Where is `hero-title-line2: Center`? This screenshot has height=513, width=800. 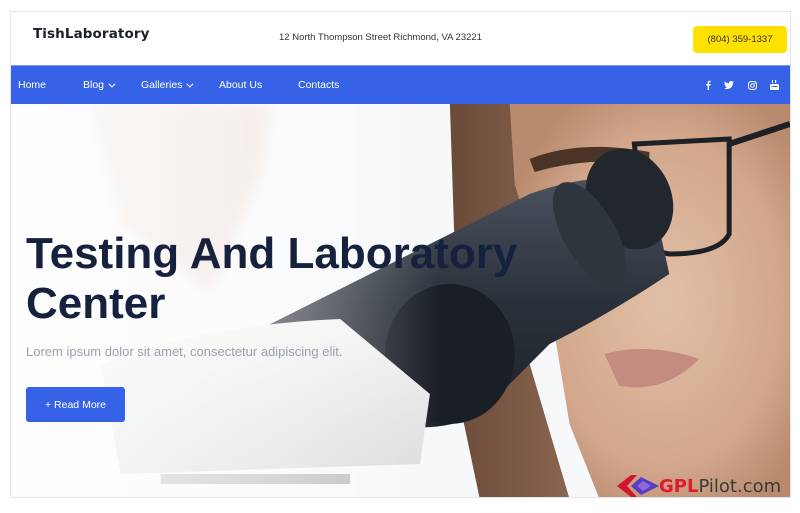 hero-title-line2: Center is located at coordinates (96, 303).